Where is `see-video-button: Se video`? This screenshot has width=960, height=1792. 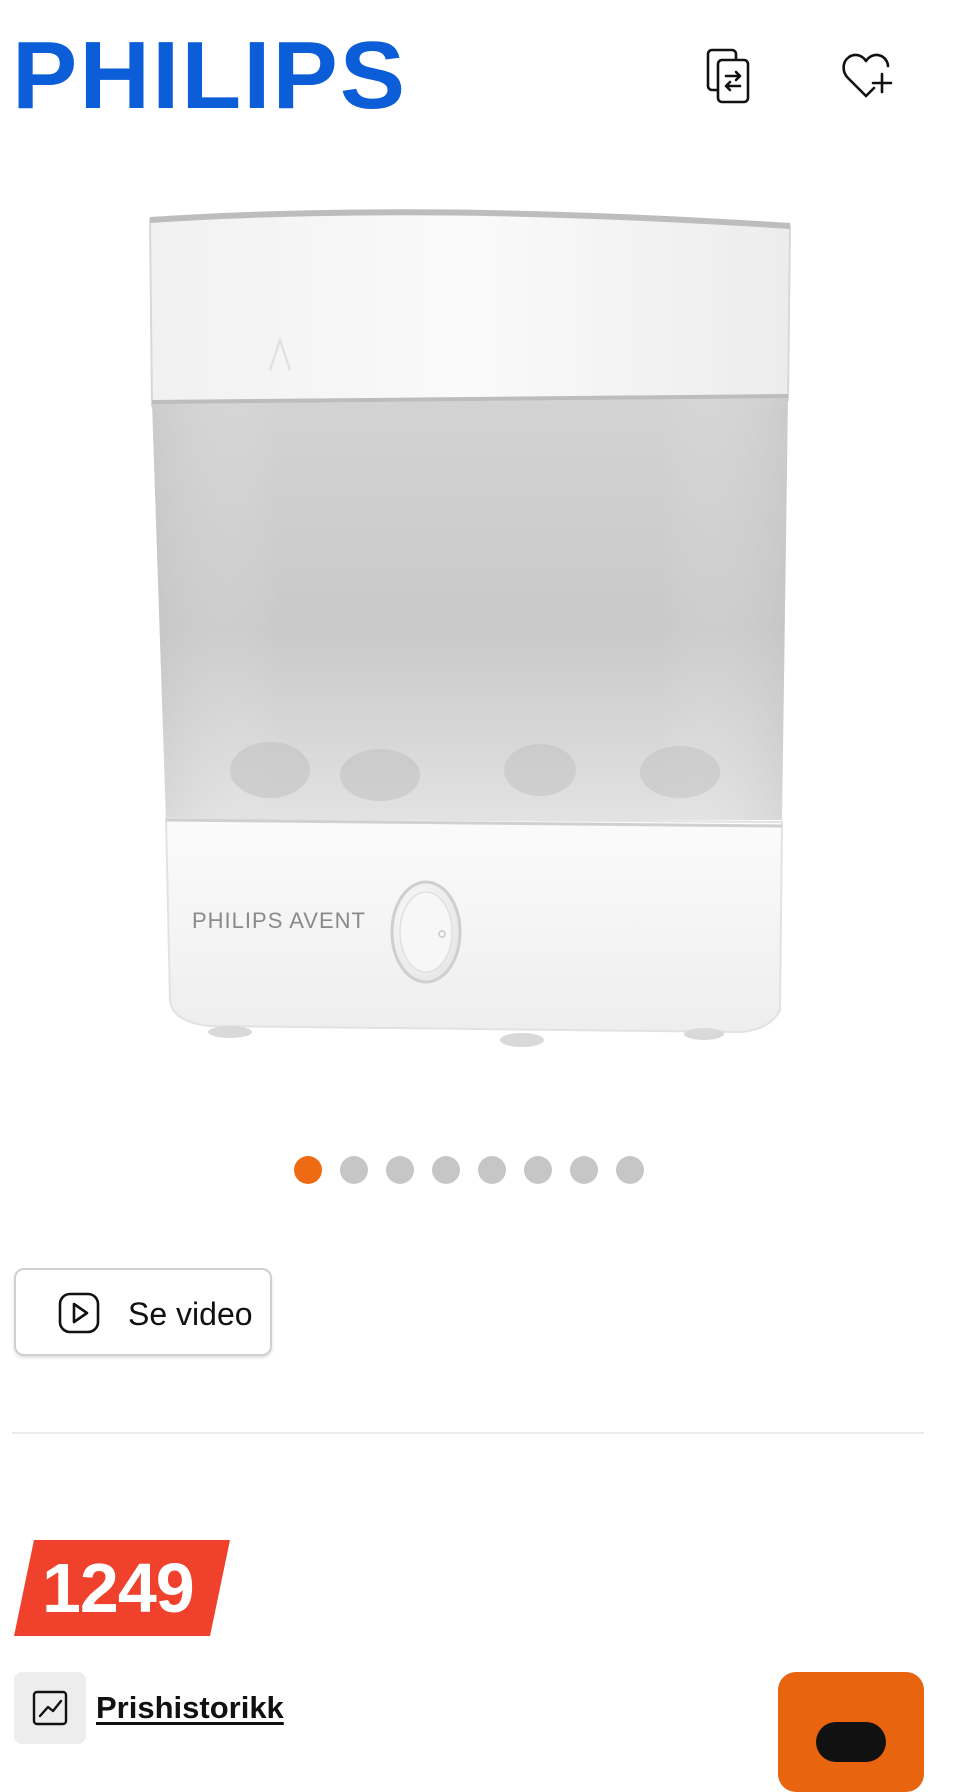
see-video-button: Se video is located at coordinates (143, 1312).